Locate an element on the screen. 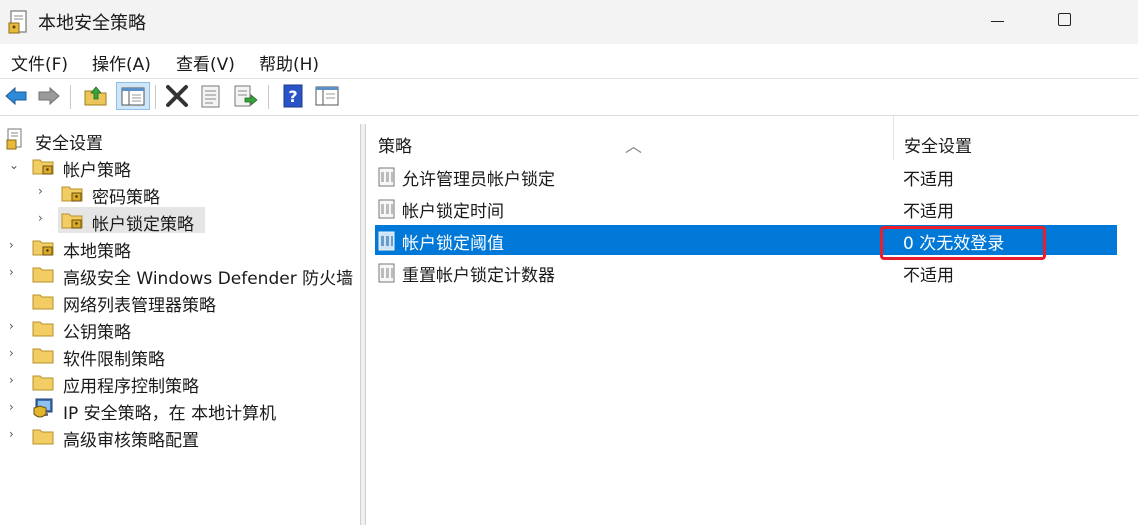 The image size is (1138, 525). tree-root-label: 安全设置 is located at coordinates (69, 144).